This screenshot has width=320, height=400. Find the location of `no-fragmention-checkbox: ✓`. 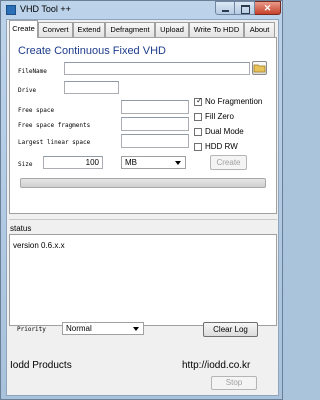

no-fragmention-checkbox: ✓ is located at coordinates (198, 101).